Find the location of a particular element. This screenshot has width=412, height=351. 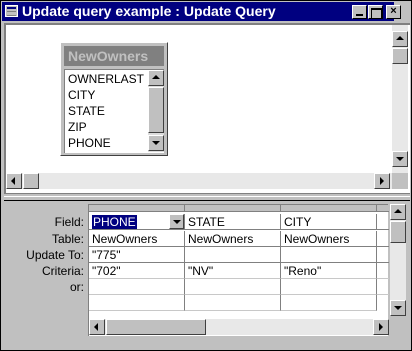

grid-cell-table is located at coordinates (383, 239).